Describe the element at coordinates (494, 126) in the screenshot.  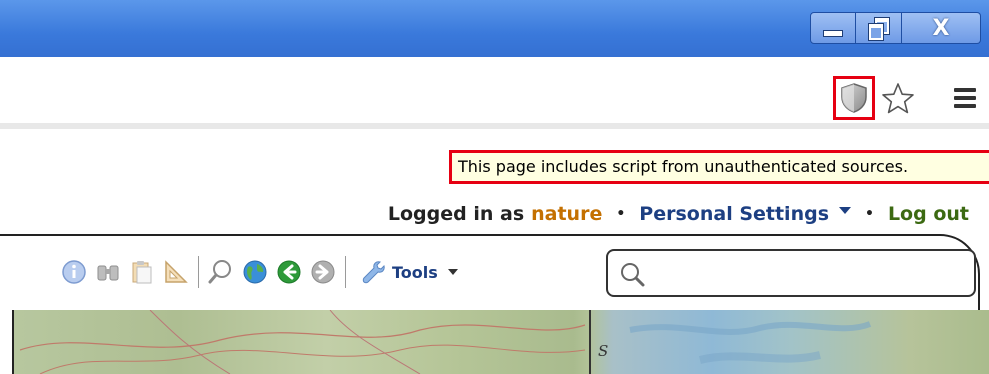
I see `toolbar-divider` at that location.